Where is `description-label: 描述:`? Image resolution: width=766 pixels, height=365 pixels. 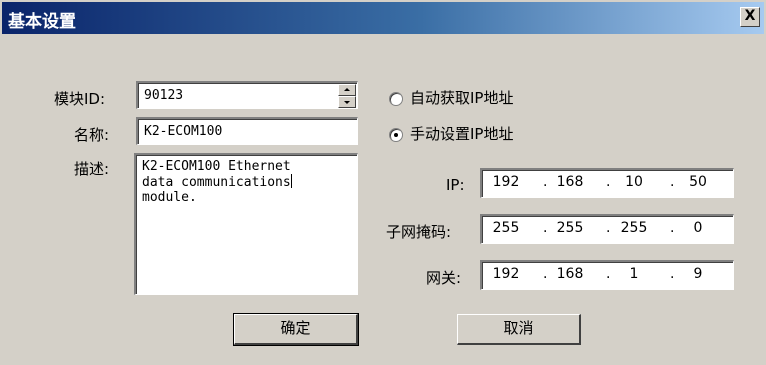 description-label: 描述: is located at coordinates (92, 169).